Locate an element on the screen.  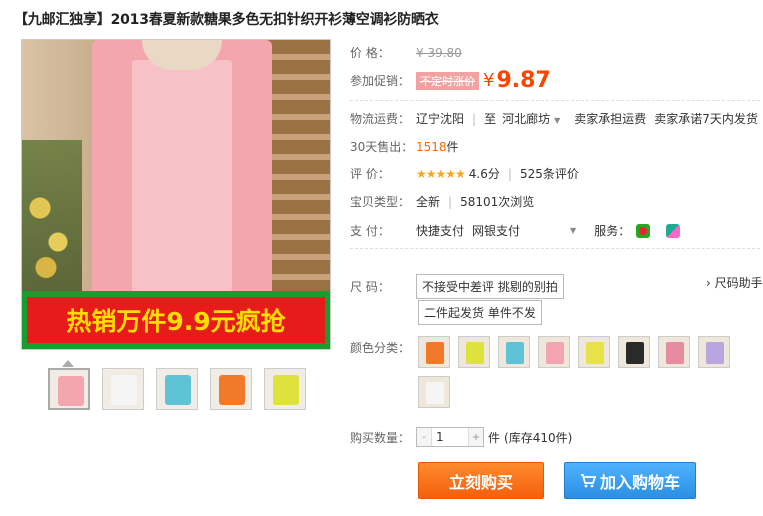
quantity-label: 购买数量： is located at coordinates (380, 437).